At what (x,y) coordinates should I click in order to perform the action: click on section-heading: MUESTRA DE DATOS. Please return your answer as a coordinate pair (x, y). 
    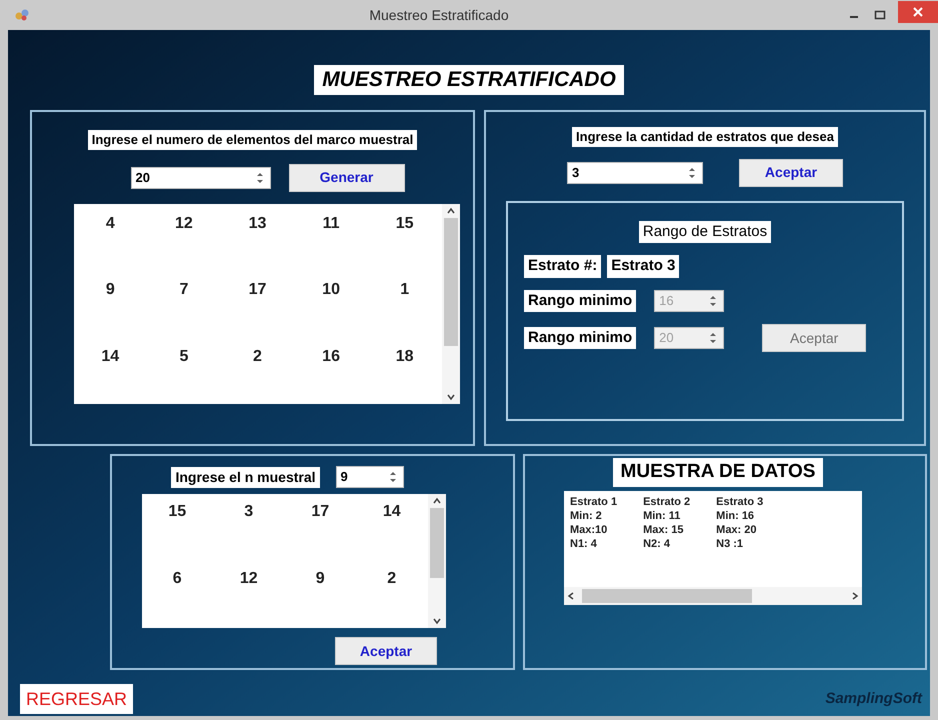
    Looking at the image, I should click on (718, 472).